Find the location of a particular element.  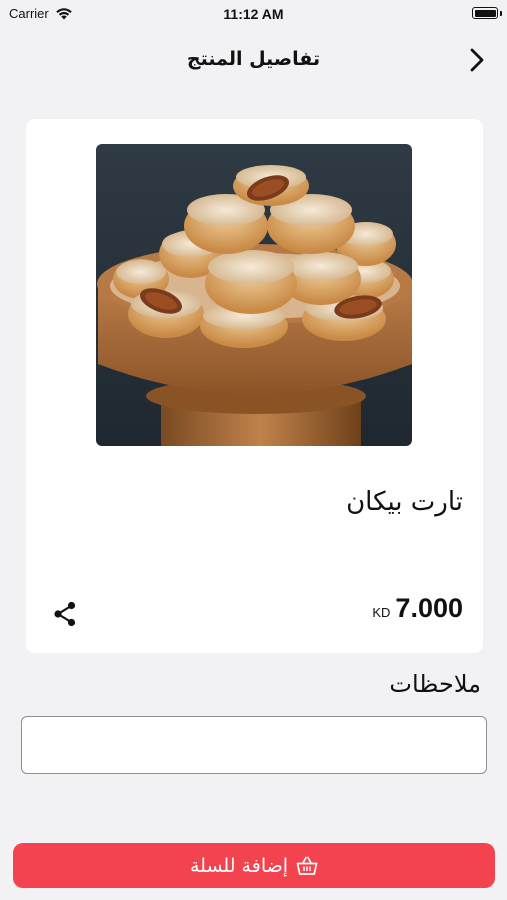

price-currency: KD is located at coordinates (381, 612).